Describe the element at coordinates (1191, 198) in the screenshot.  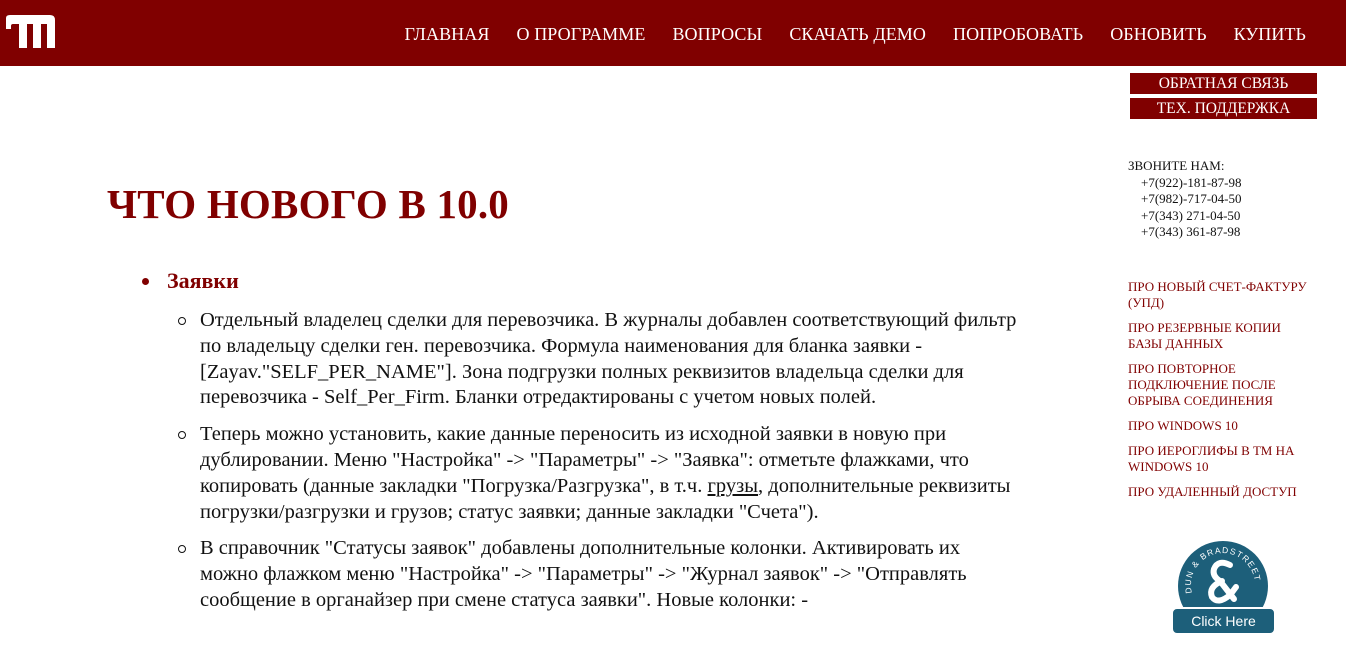
I see `phone-number: +7(982)-717-04-50` at that location.